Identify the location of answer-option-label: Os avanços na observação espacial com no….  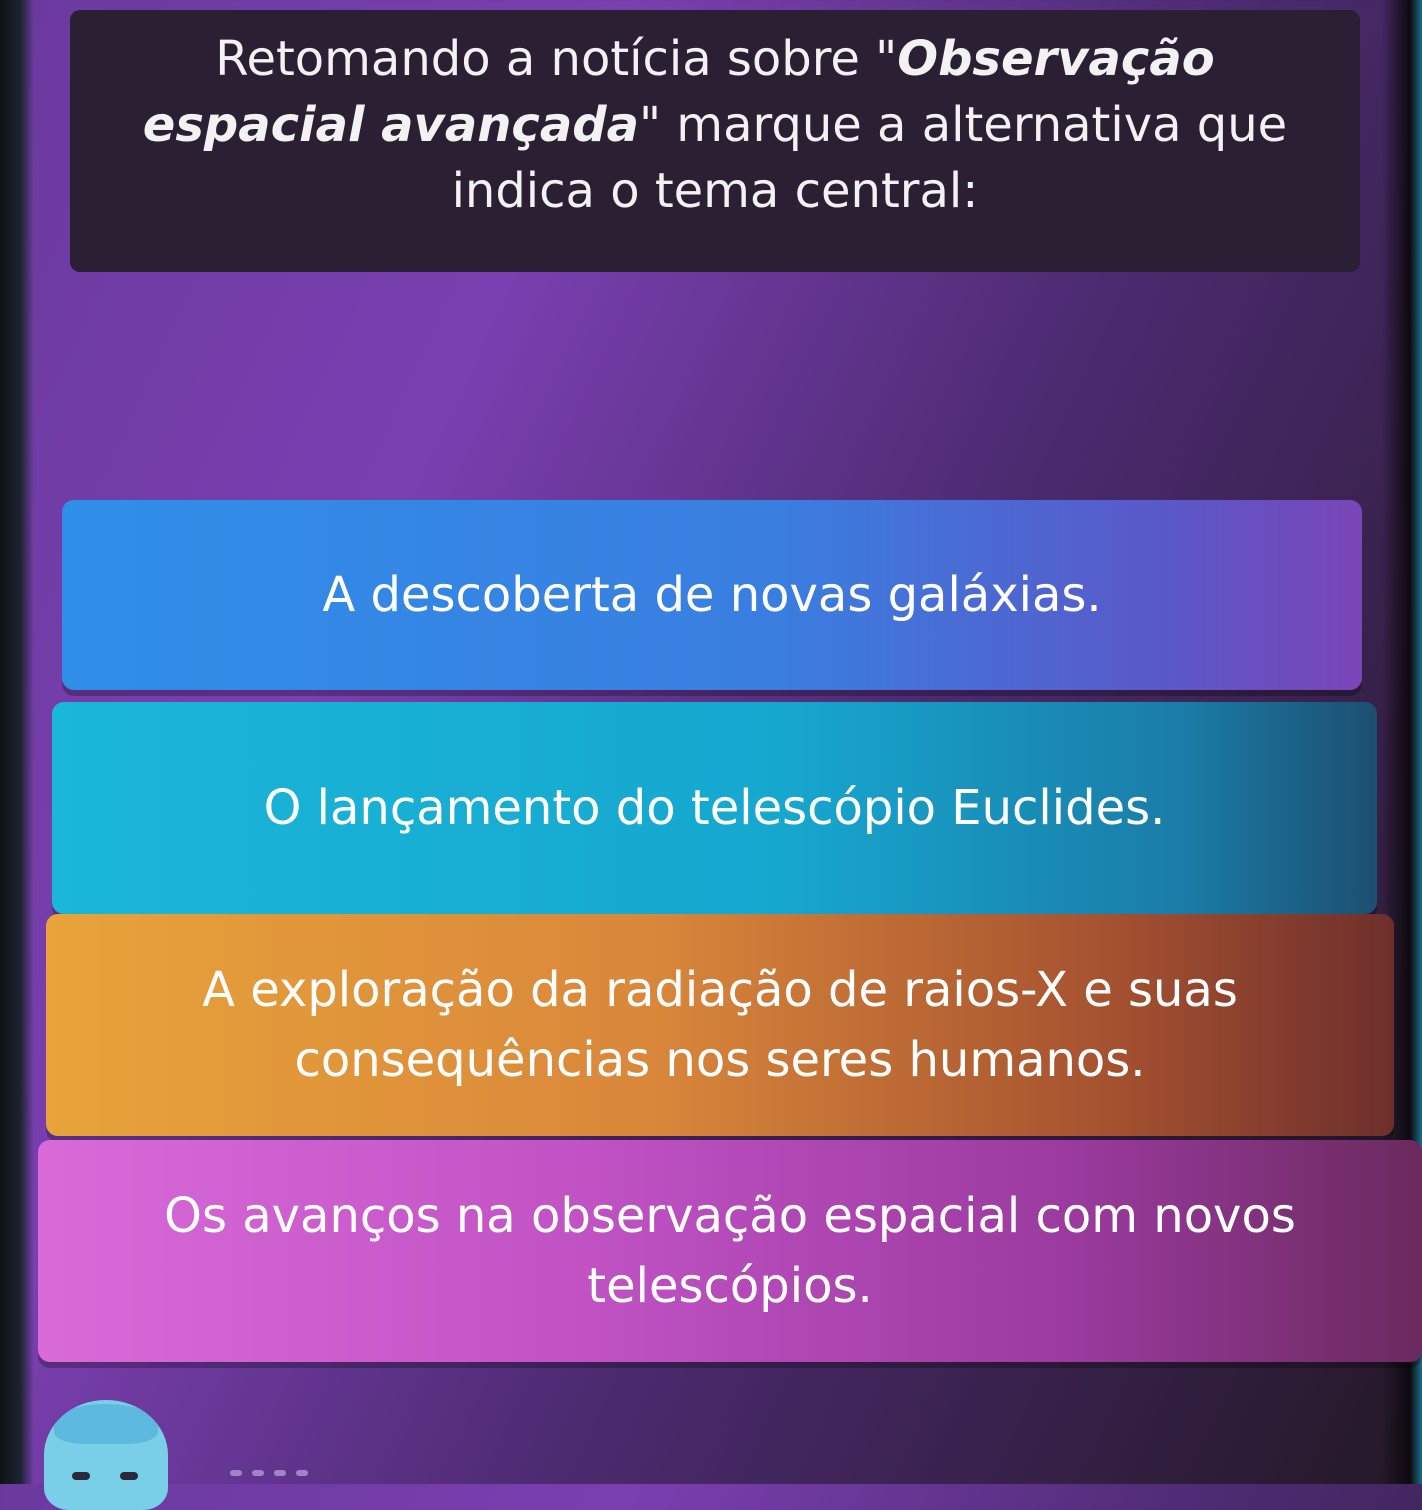
(730, 1251).